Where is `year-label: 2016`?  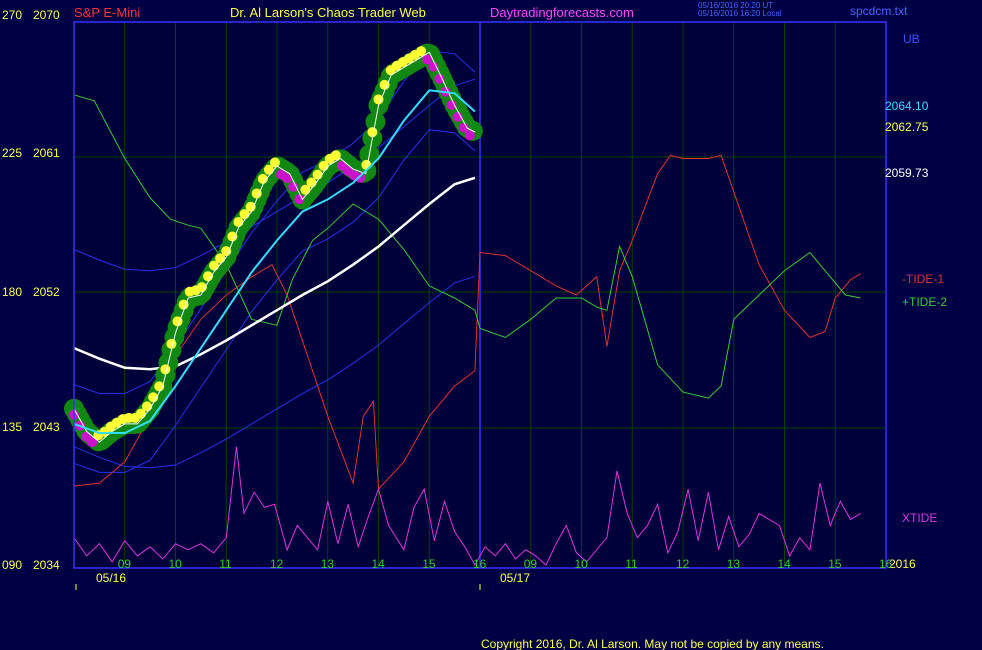 year-label: 2016 is located at coordinates (902, 564).